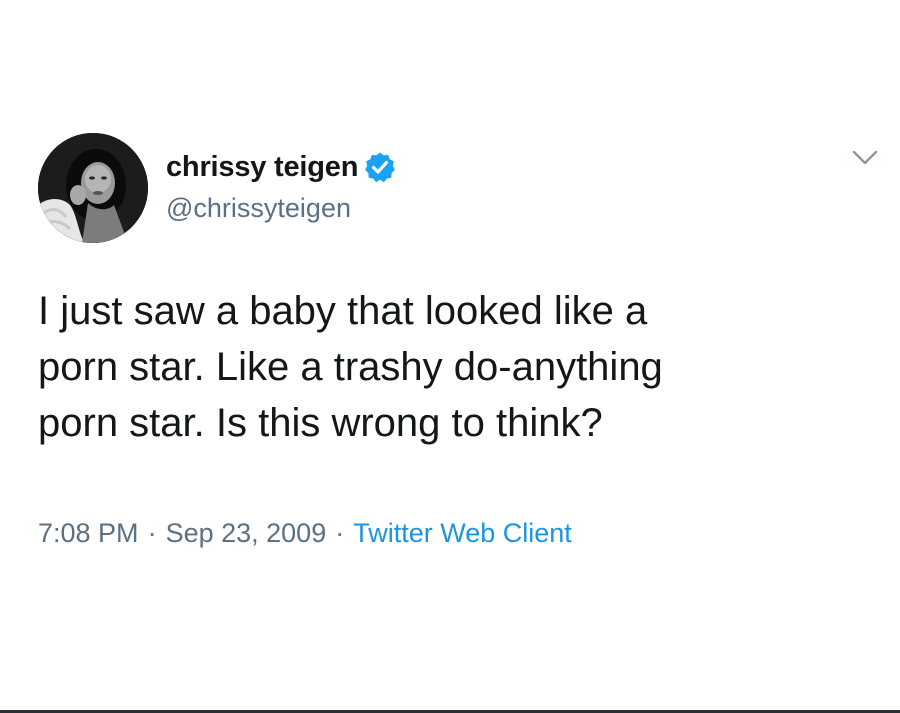 Image resolution: width=900 pixels, height=713 pixels. I want to click on tweet-text-line: I just saw a baby that looked like a, so click(343, 311).